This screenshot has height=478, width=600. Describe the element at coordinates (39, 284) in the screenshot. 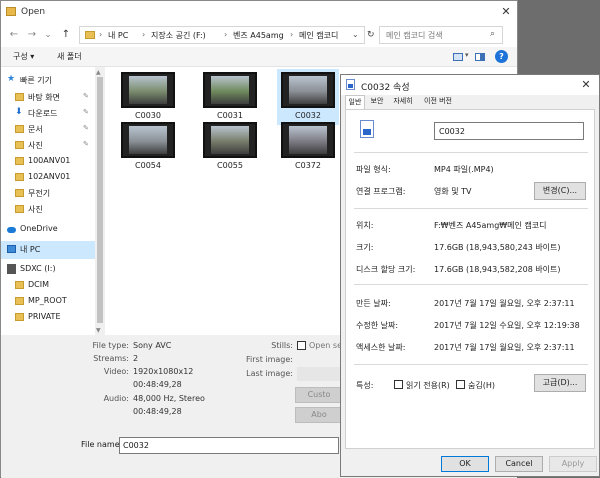

I see `sidebar-item-label: DCIM` at that location.